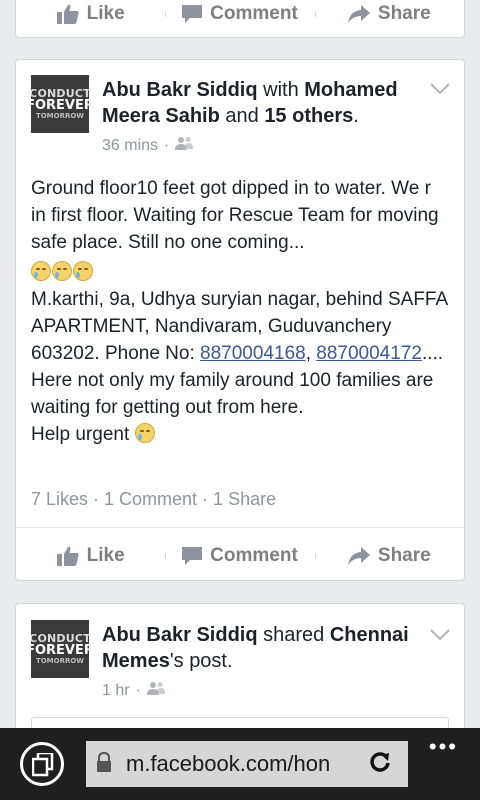  I want to click on emoji-row, so click(240, 271).